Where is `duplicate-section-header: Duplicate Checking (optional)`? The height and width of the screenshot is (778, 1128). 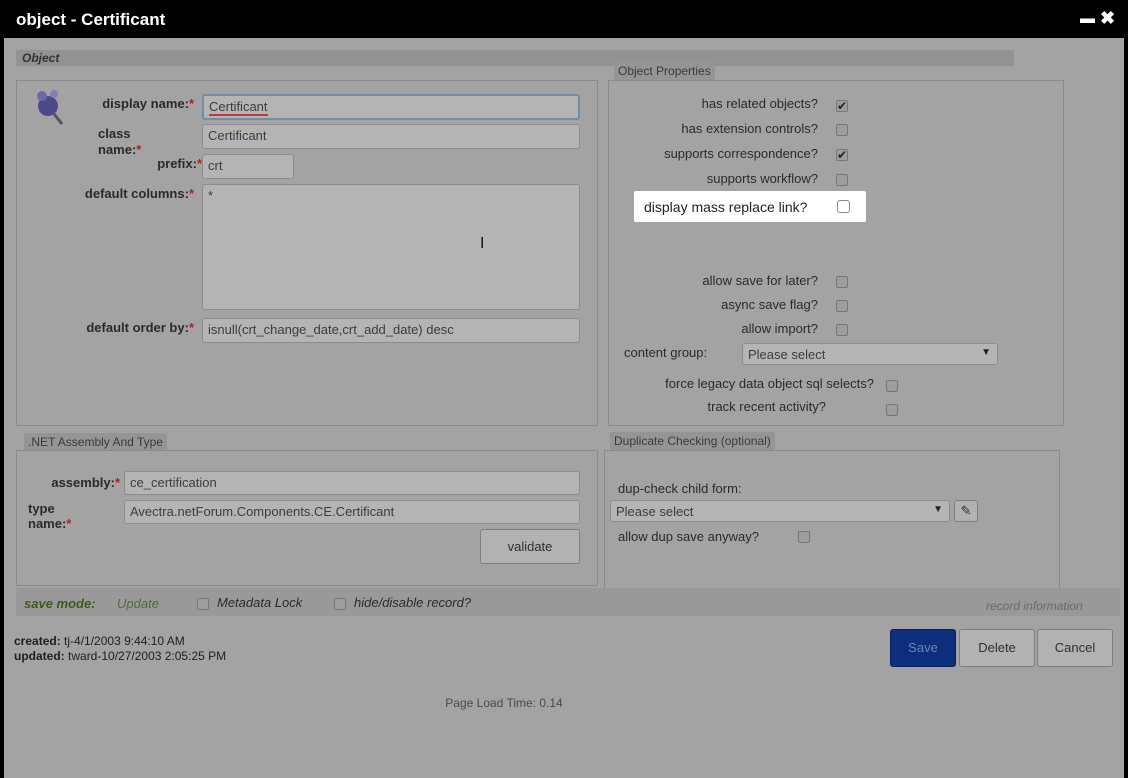 duplicate-section-header: Duplicate Checking (optional) is located at coordinates (692, 441).